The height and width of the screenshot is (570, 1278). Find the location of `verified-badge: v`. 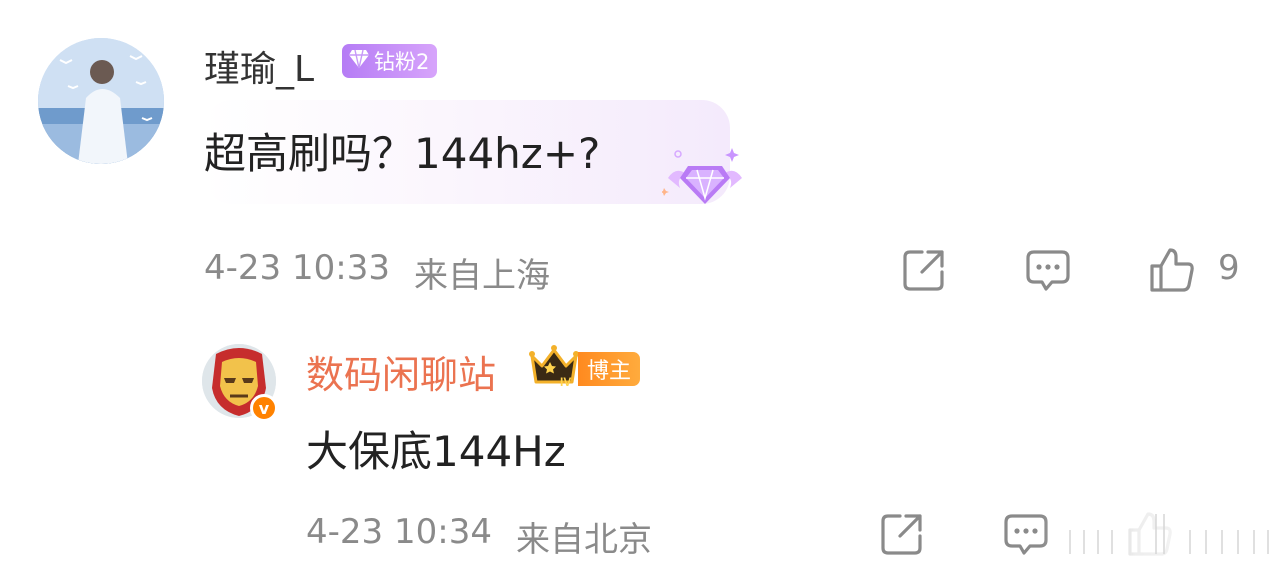

verified-badge: v is located at coordinates (264, 408).